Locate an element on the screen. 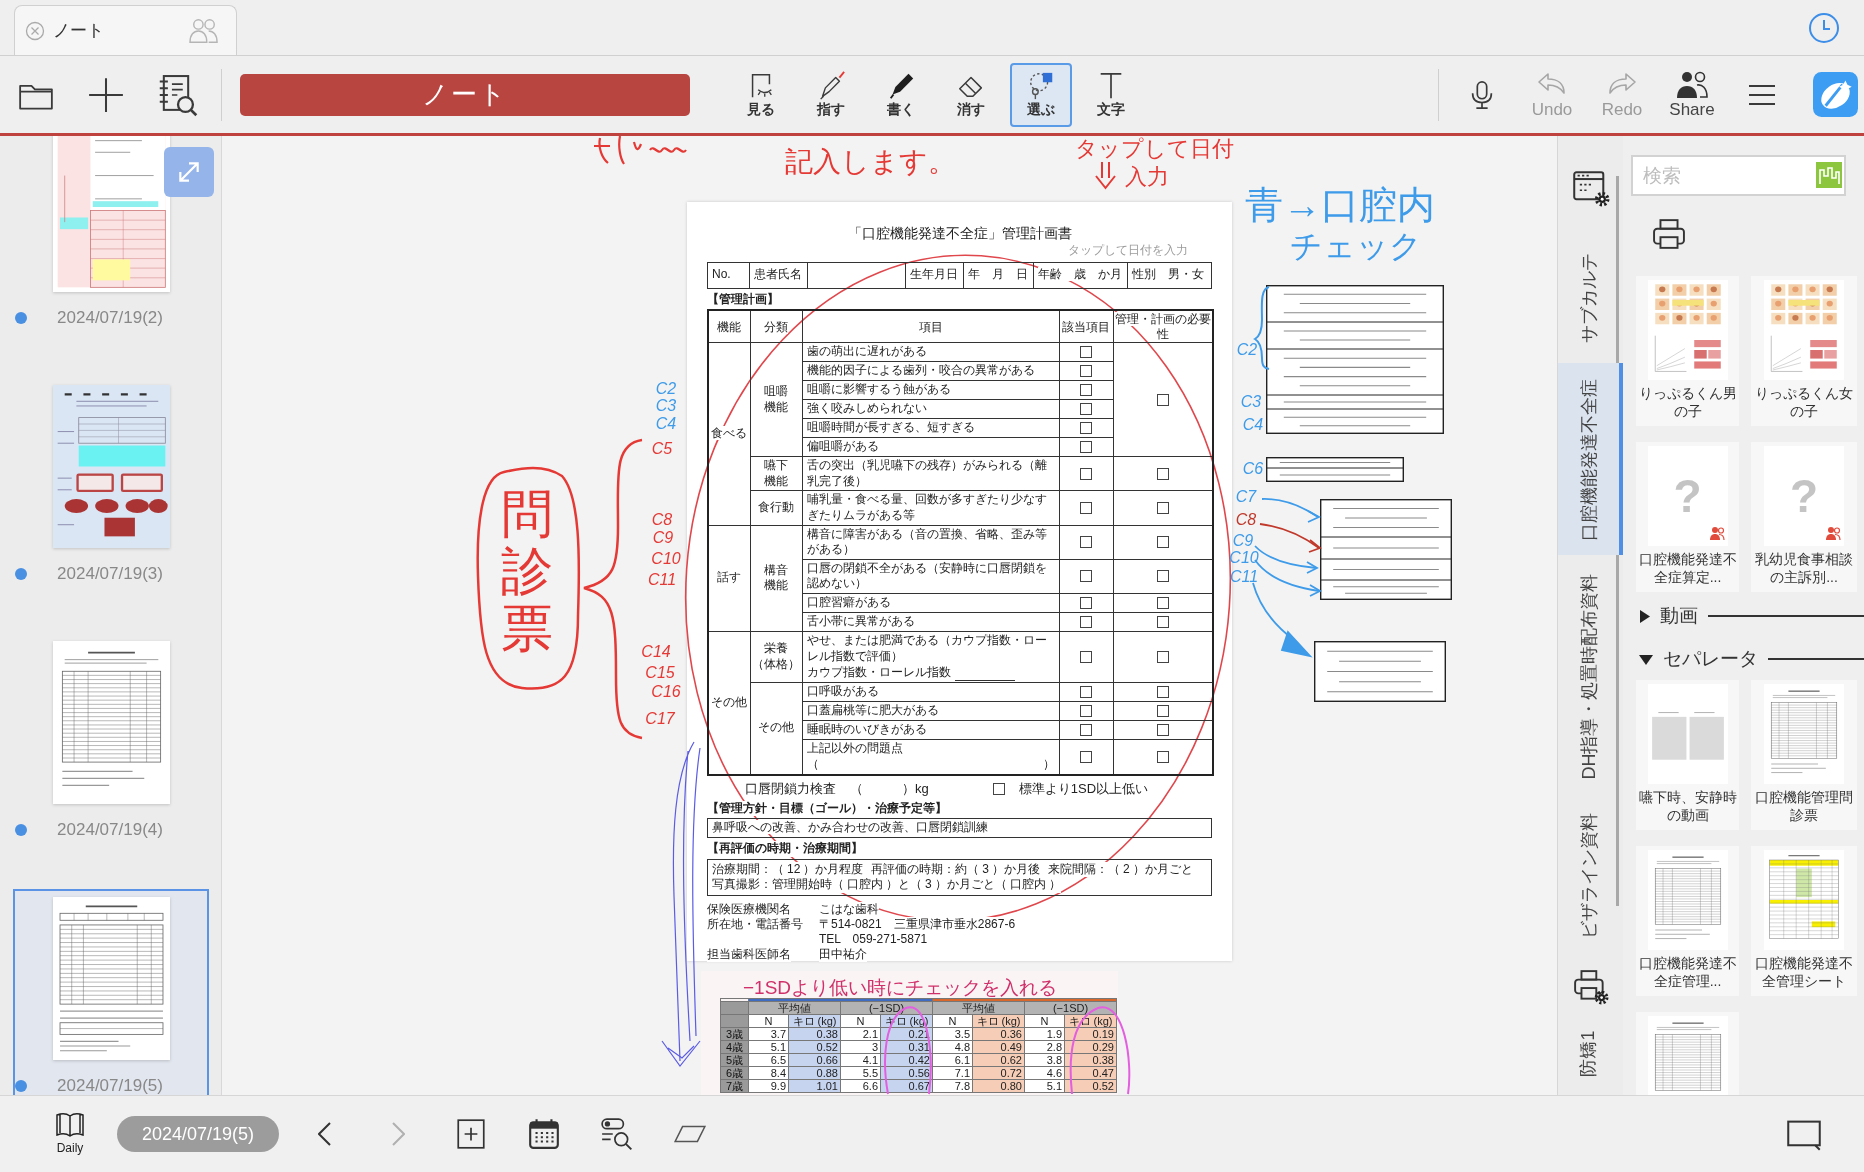 This screenshot has width=1864, height=1172. table-cell: 機能的因子による歯列・咬合の異常がある is located at coordinates (930, 371).